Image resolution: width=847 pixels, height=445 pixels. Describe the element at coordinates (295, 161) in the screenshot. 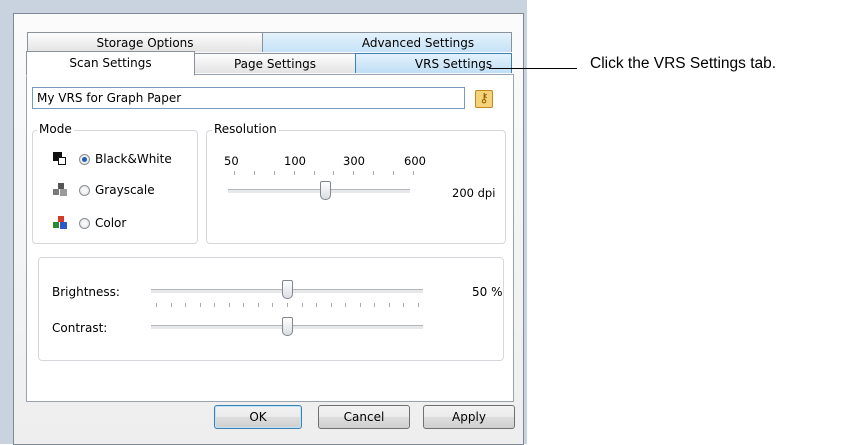

I see `resolution-tick-label: 100` at that location.